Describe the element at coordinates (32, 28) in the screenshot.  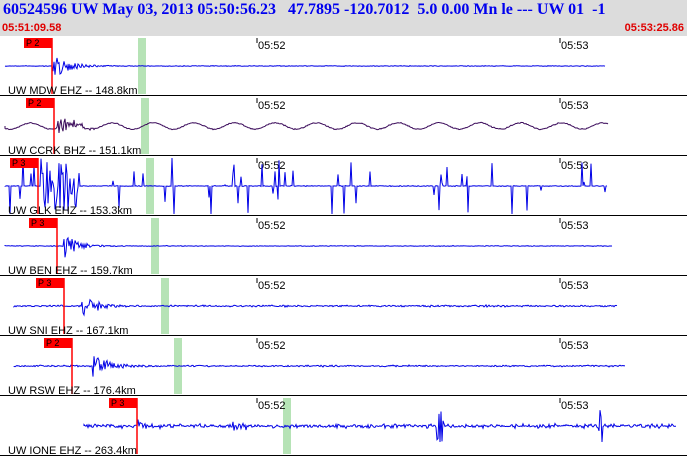
I see `start-time: 05:51:09.58` at that location.